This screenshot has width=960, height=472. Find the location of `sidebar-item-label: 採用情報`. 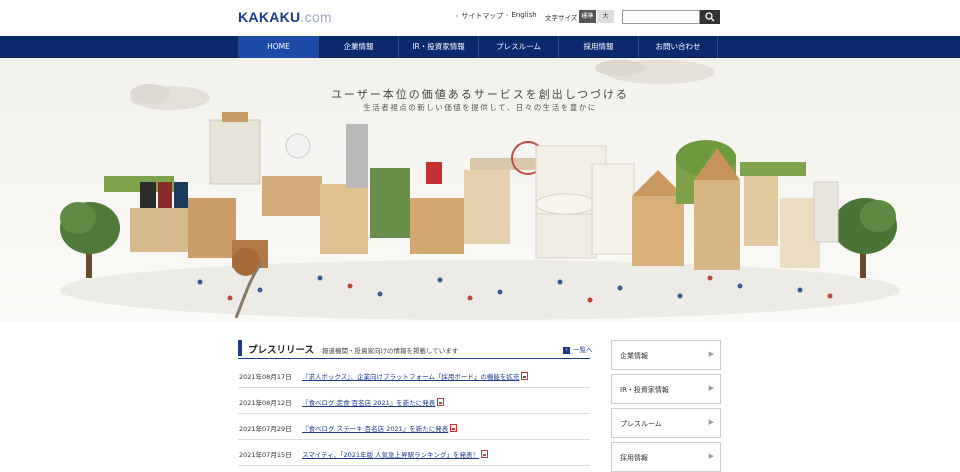

sidebar-item-label: 採用情報 is located at coordinates (634, 458).